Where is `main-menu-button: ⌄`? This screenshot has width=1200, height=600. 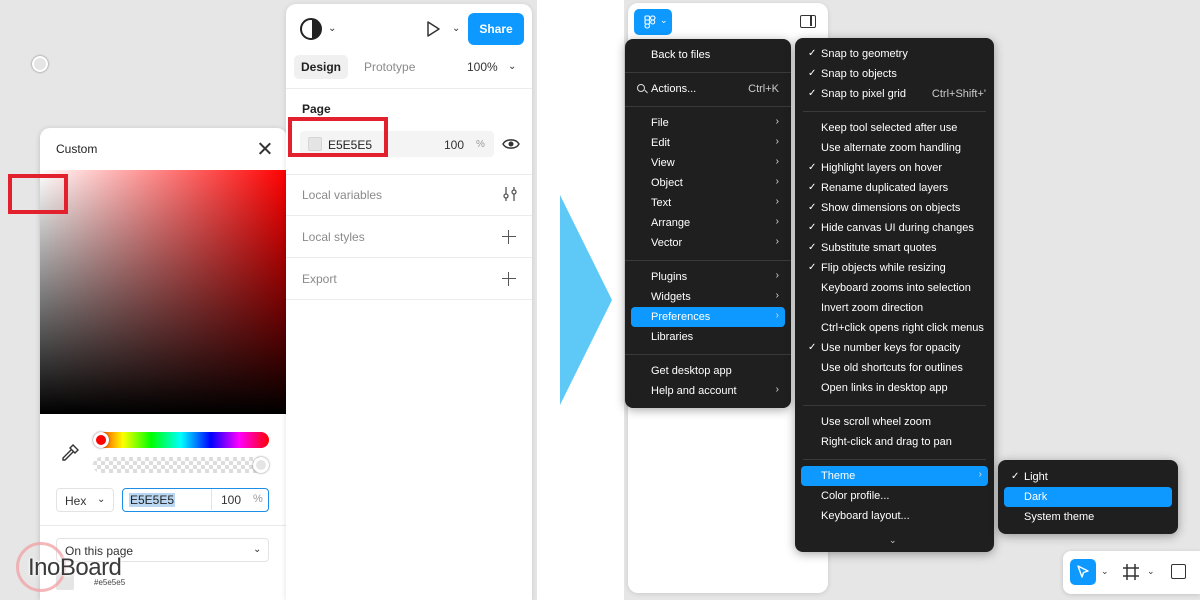 main-menu-button: ⌄ is located at coordinates (653, 22).